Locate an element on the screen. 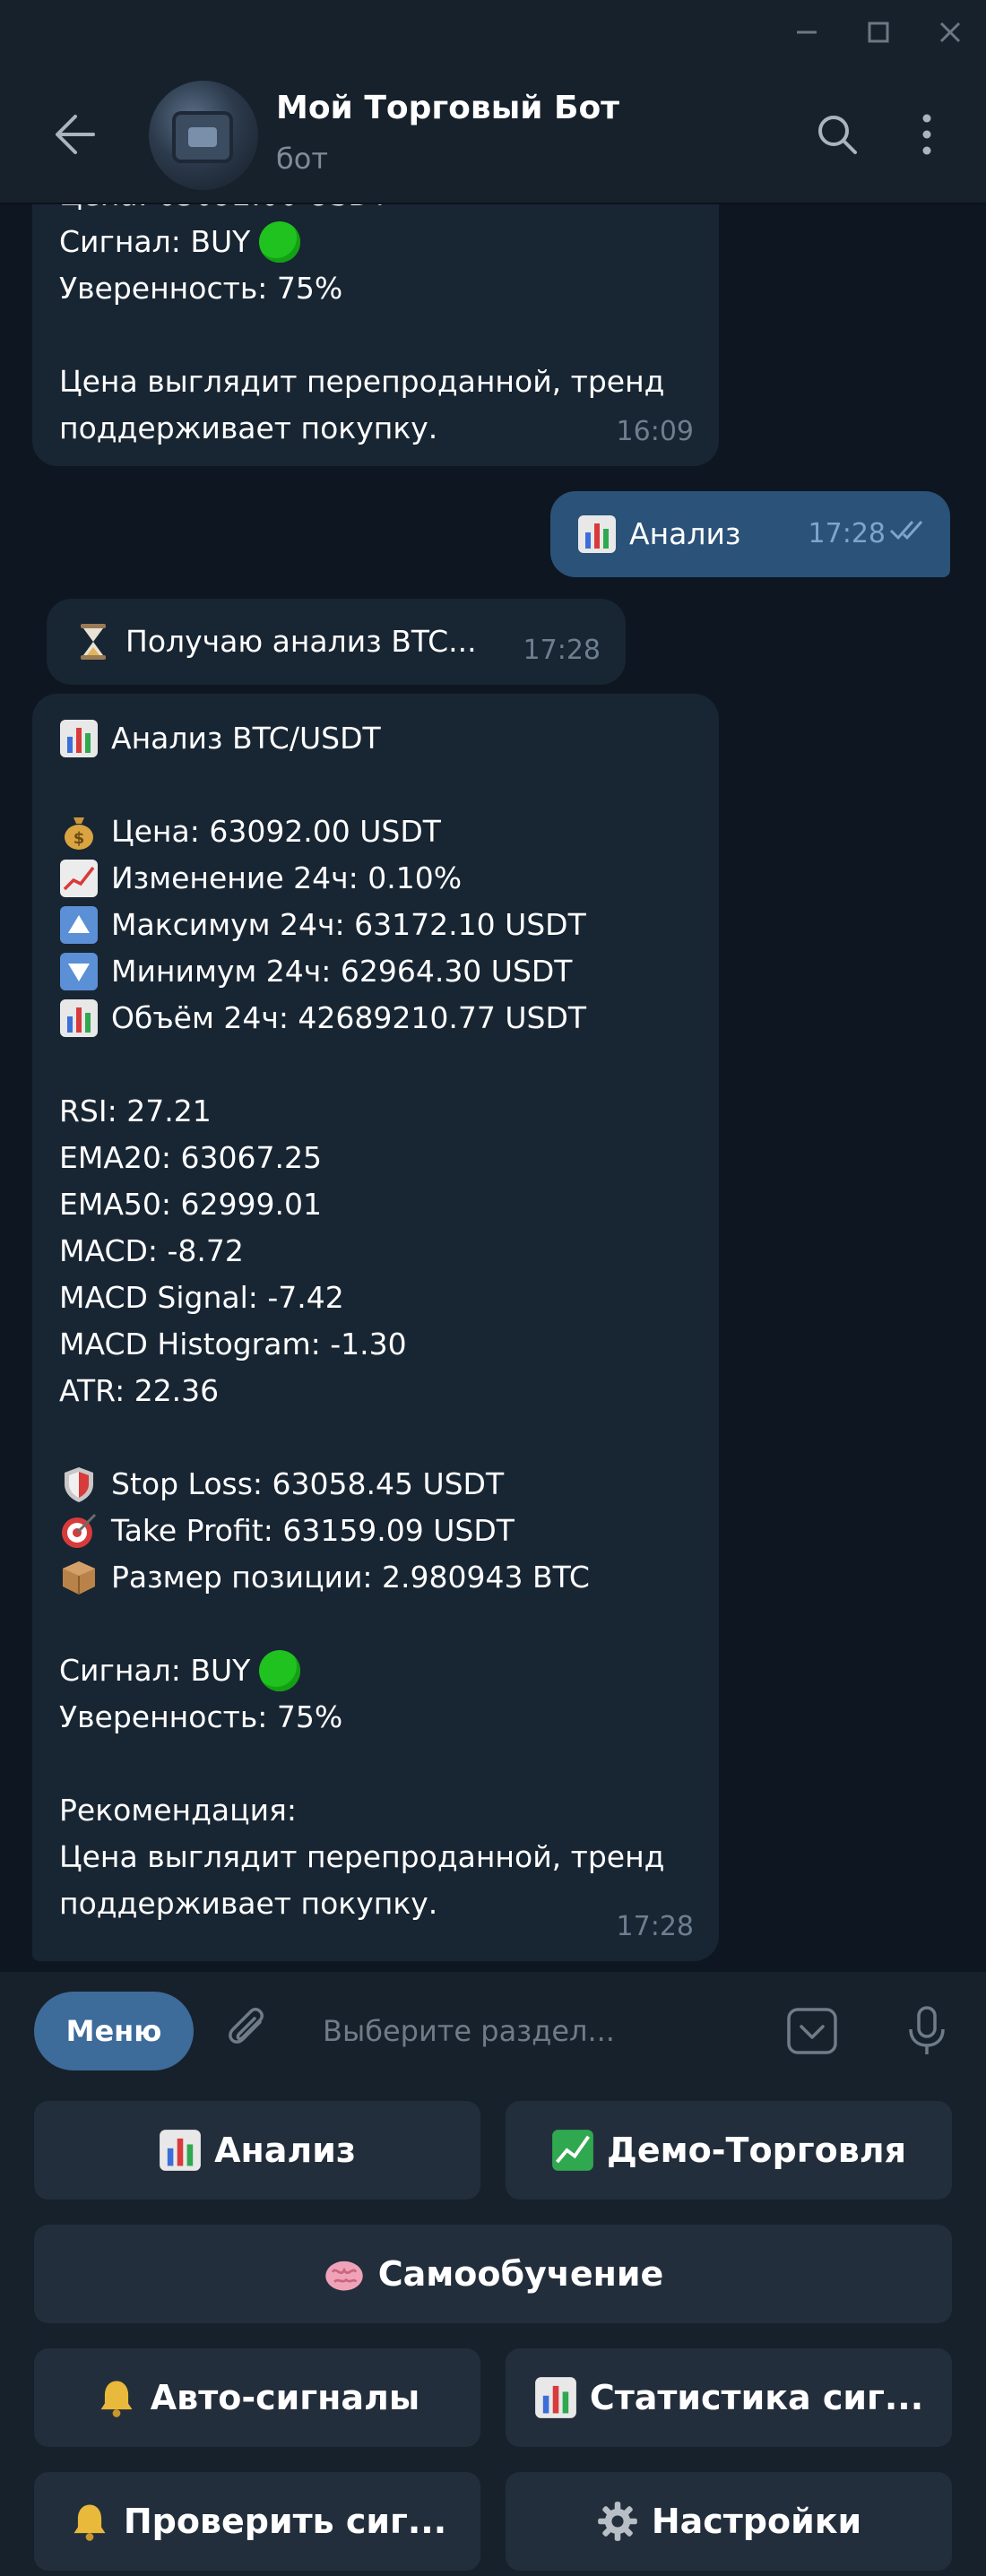 This screenshot has width=986, height=2576. high-text: Максимум 24ч: 63172.10 USDT is located at coordinates (348, 924).